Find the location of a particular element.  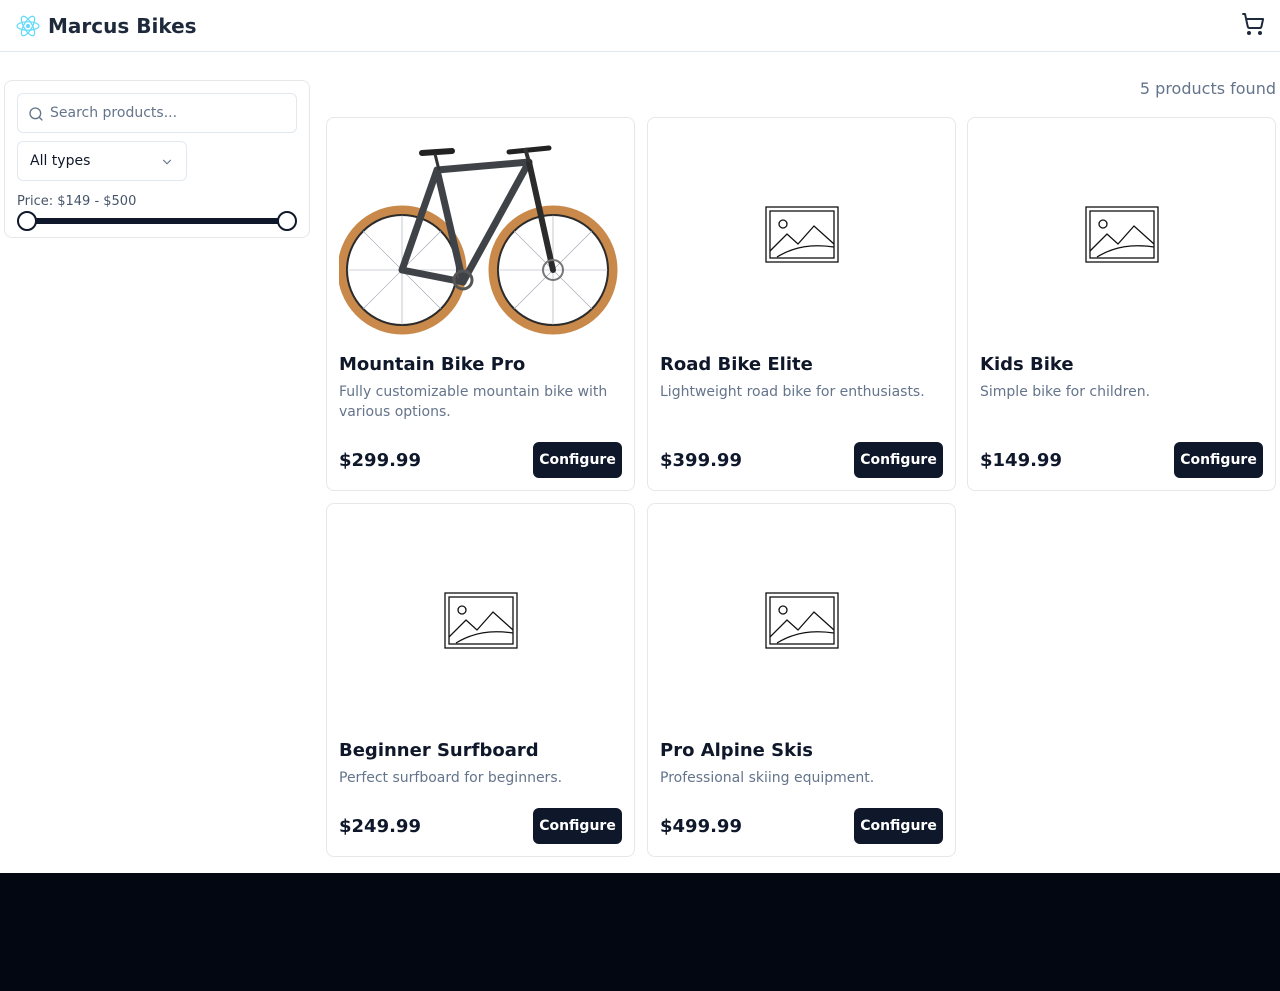

price-slider-max-handle is located at coordinates (287, 221).